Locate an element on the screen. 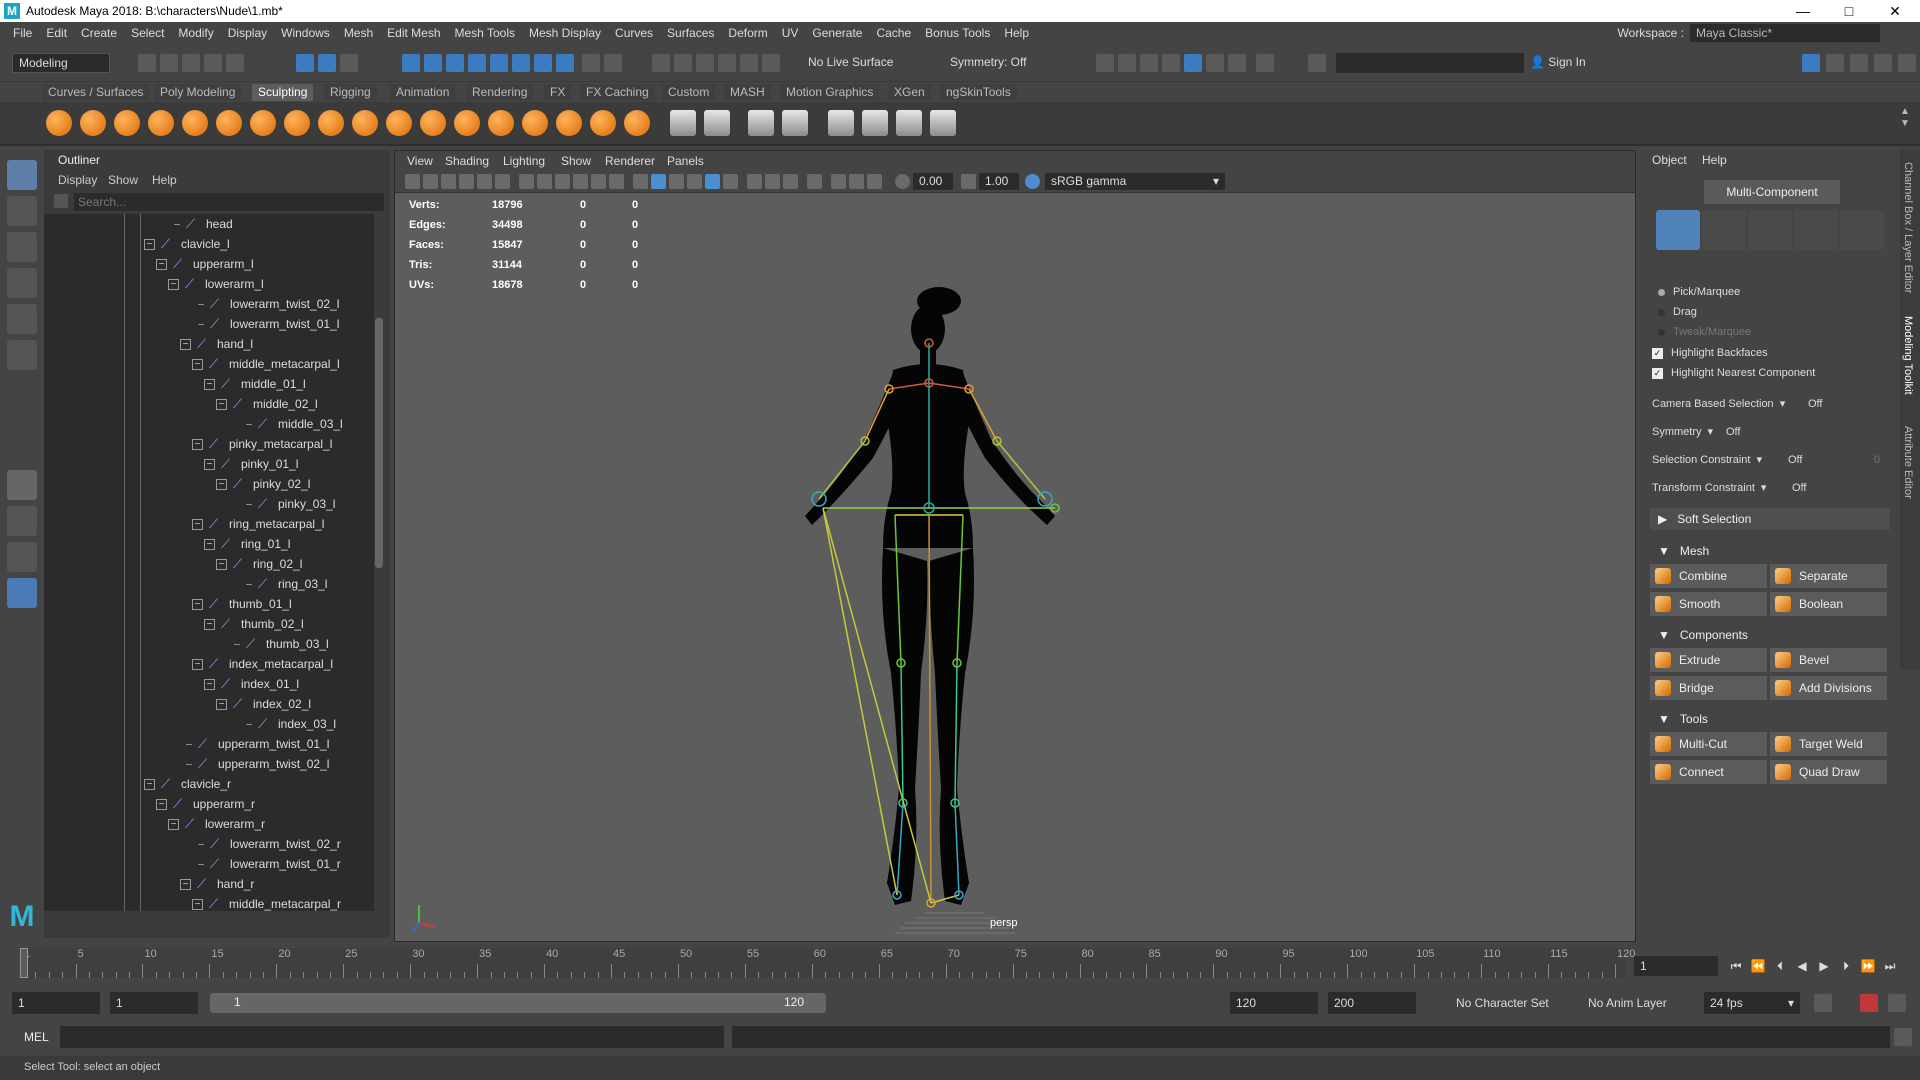  outliner-row: − ⟋ pinky_01_l is located at coordinates (251, 464).